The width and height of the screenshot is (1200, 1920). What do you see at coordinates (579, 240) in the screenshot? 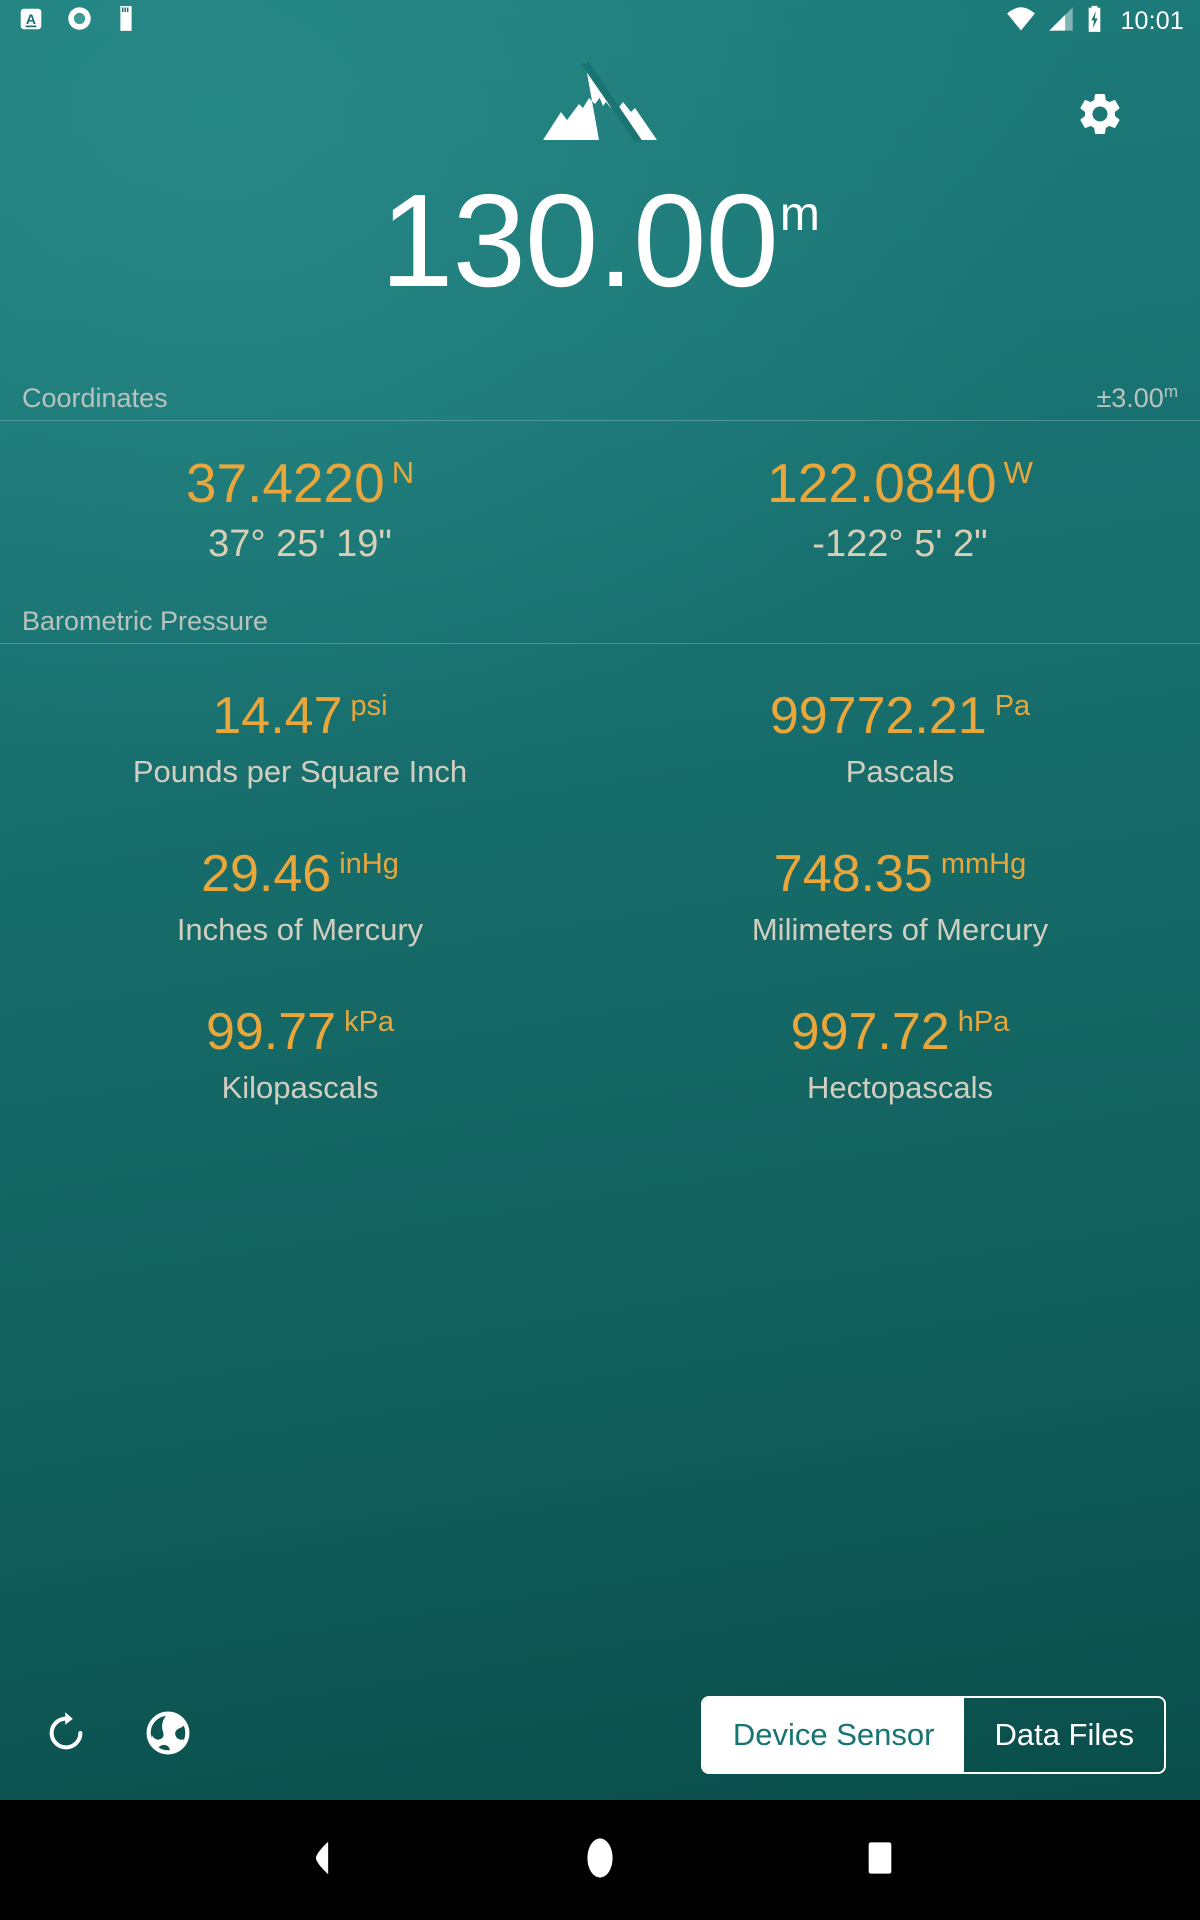
I see `altitude-value: 130.00` at bounding box center [579, 240].